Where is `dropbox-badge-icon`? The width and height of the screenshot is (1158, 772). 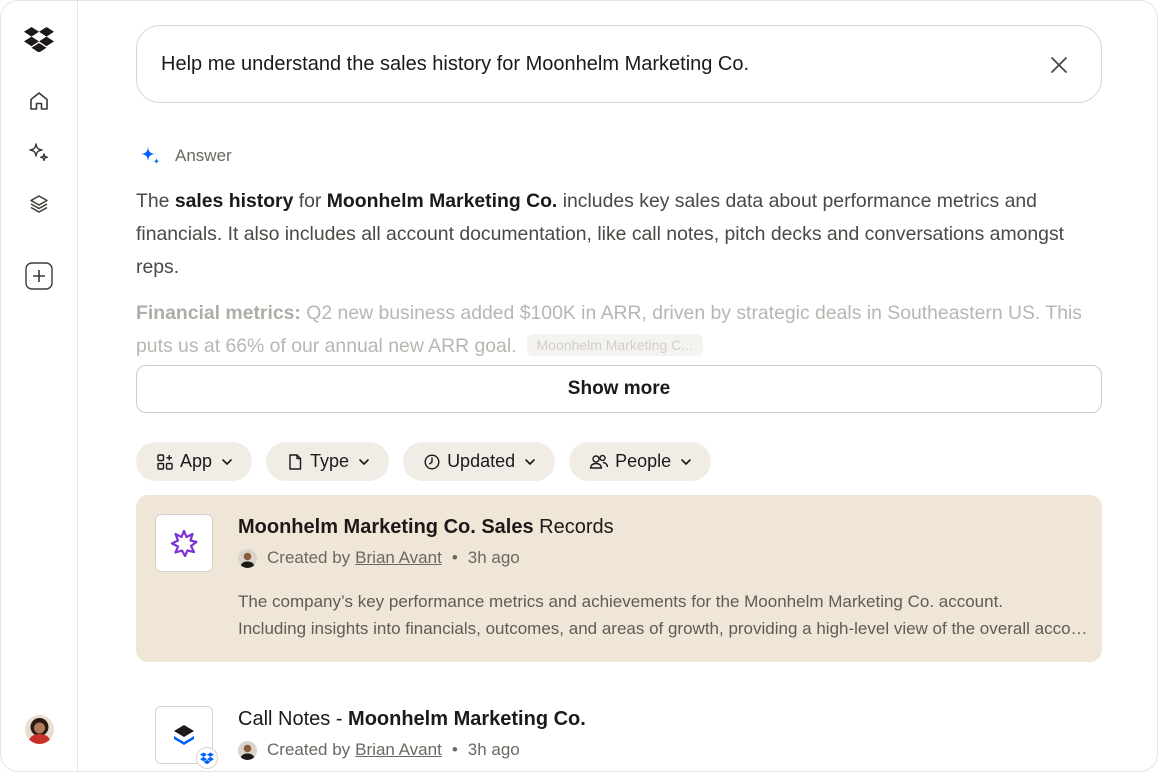
dropbox-badge-icon is located at coordinates (207, 758).